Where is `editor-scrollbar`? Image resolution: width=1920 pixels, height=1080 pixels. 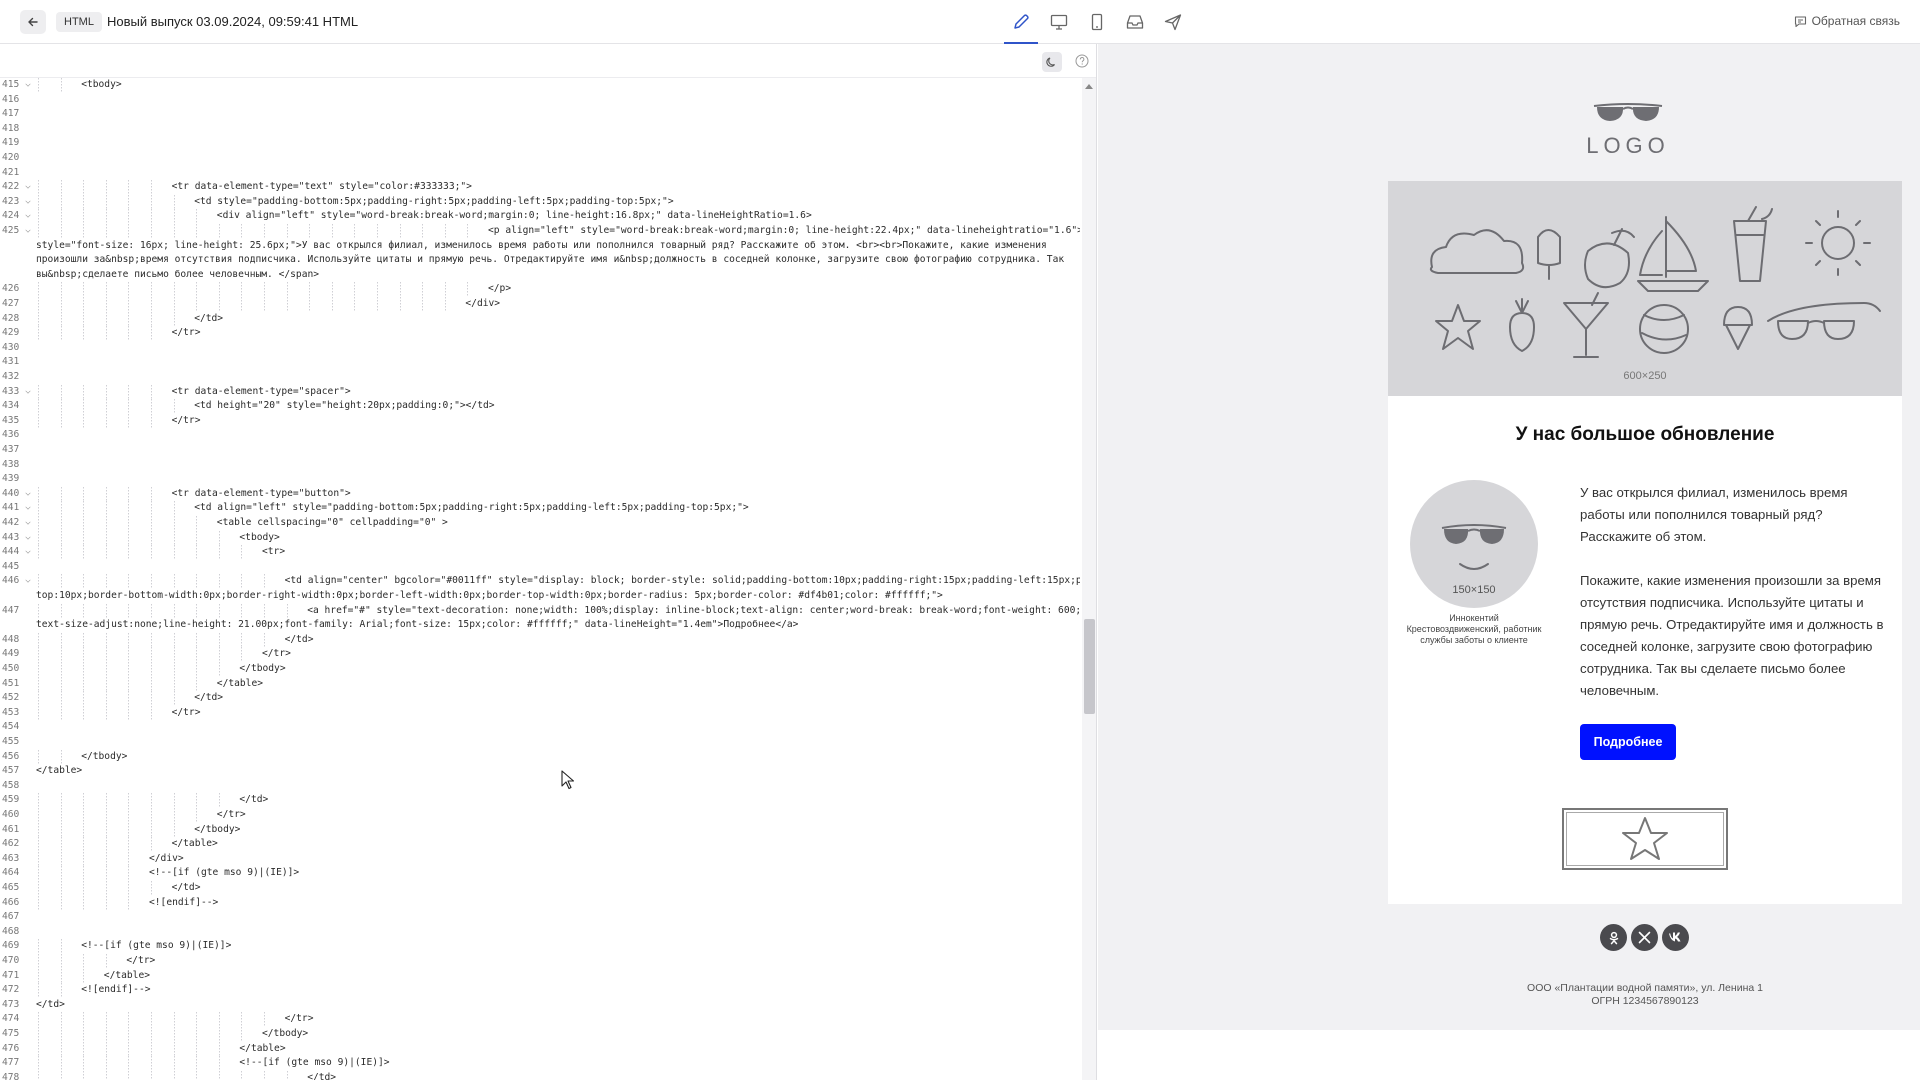 editor-scrollbar is located at coordinates (1089, 579).